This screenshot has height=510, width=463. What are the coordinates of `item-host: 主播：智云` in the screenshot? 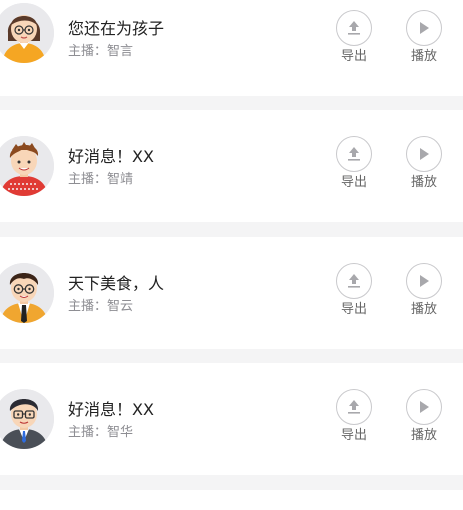 It's located at (101, 306).